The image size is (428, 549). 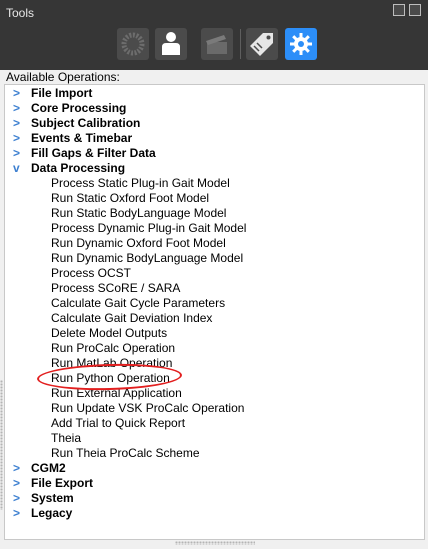 I want to click on category-label: Data Processing, so click(x=78, y=168).